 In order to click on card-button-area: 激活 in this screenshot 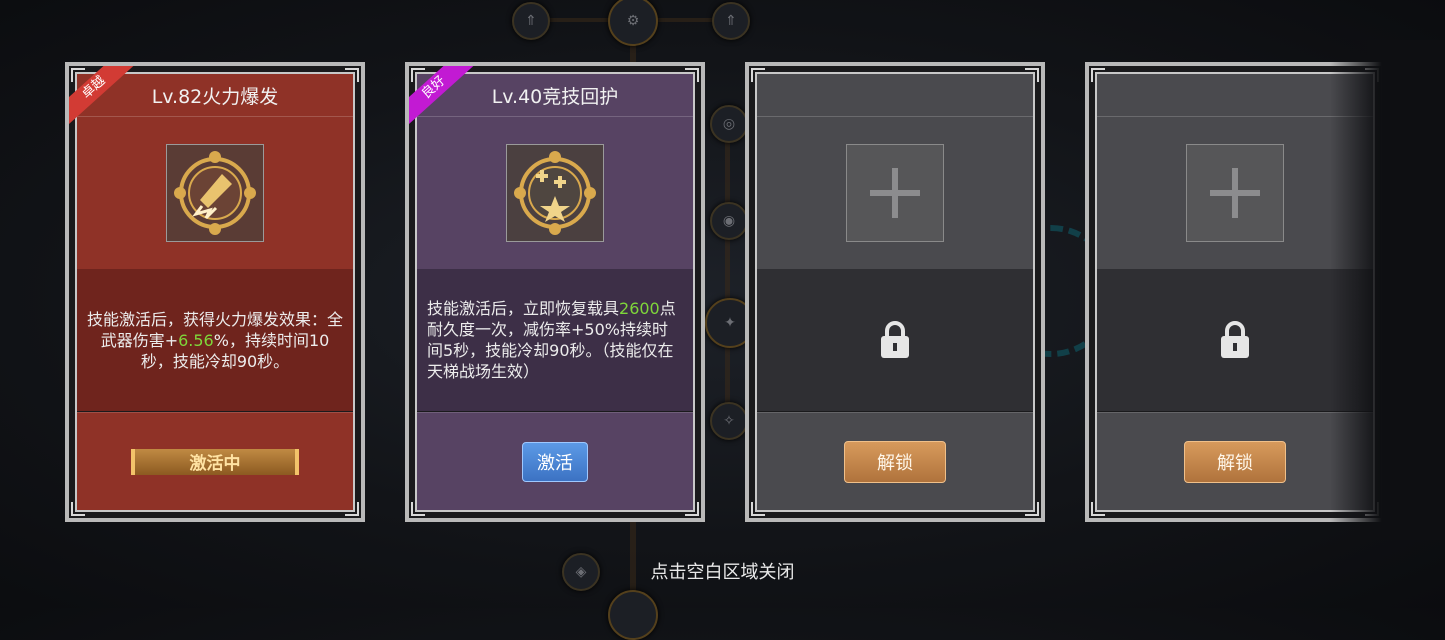, I will do `click(555, 461)`.